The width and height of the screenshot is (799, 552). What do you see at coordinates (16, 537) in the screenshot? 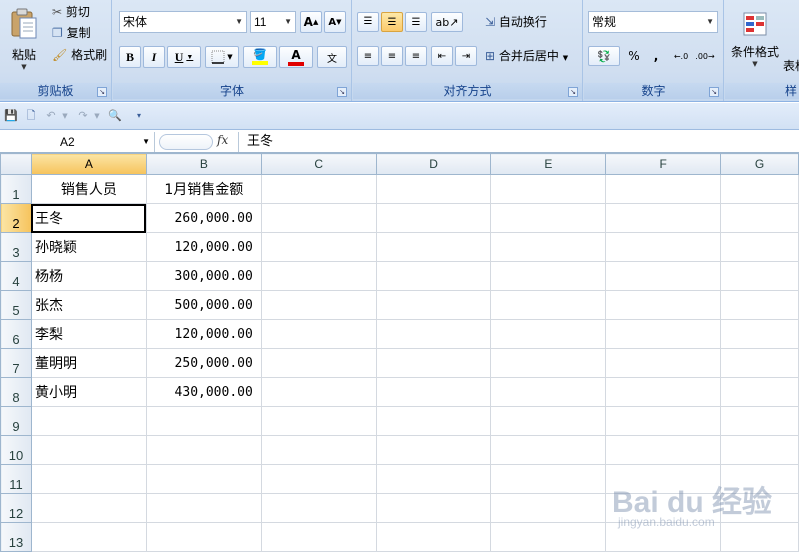
I see `row-header: 13` at bounding box center [16, 537].